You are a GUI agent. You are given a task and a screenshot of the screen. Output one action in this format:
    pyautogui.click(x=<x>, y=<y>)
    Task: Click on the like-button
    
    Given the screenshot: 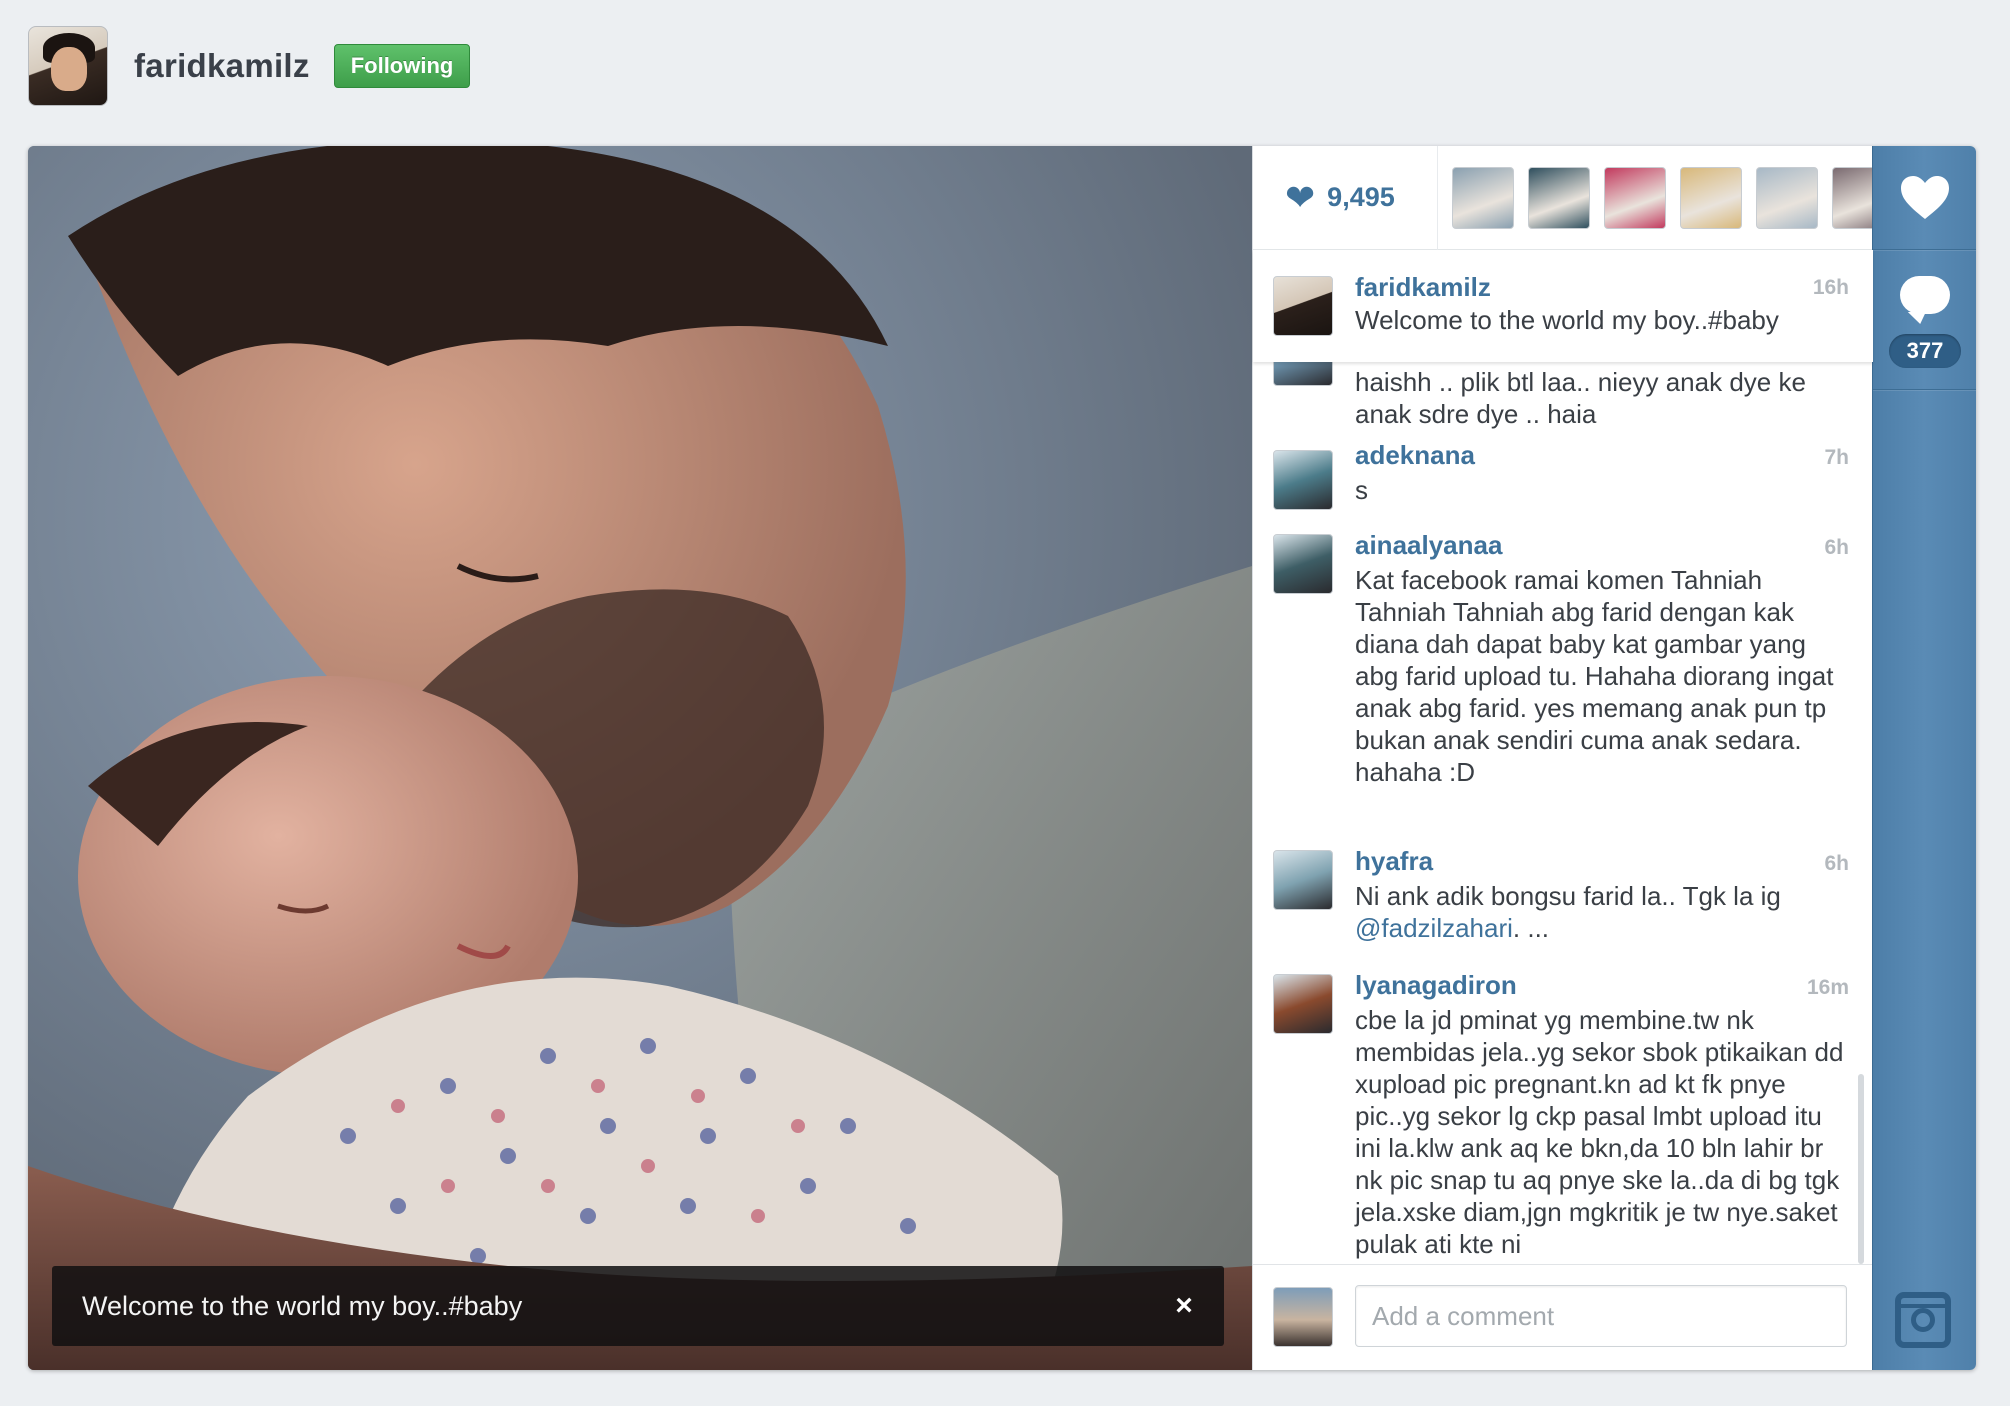 What is the action you would take?
    pyautogui.click(x=1924, y=198)
    